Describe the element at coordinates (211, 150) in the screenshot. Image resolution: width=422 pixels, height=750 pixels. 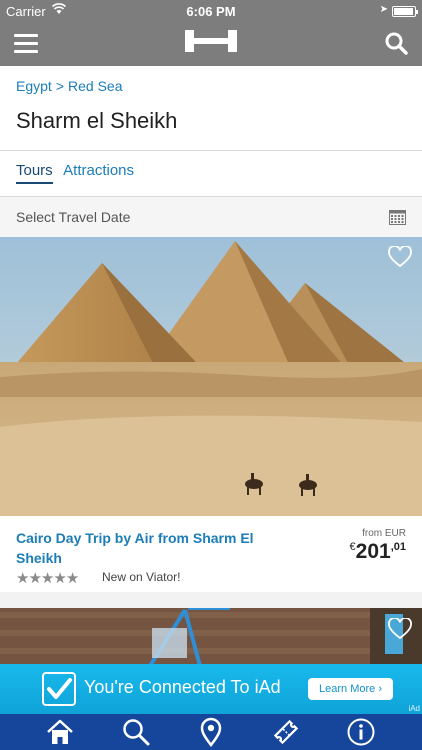
I see `divider` at that location.